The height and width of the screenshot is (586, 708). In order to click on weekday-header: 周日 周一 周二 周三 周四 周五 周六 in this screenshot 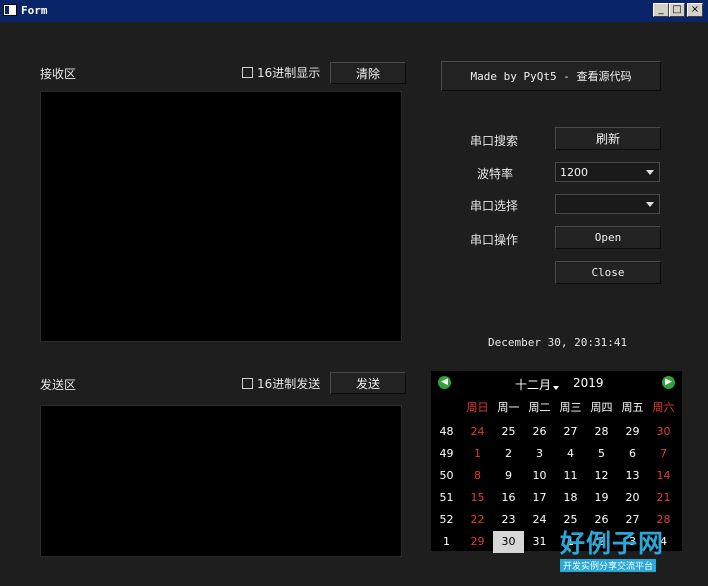, I will do `click(556, 408)`.